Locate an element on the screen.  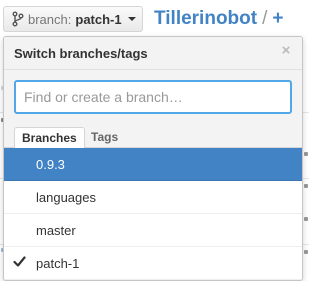
repo-breadcrumb: Tillerinobot / + is located at coordinates (218, 19).